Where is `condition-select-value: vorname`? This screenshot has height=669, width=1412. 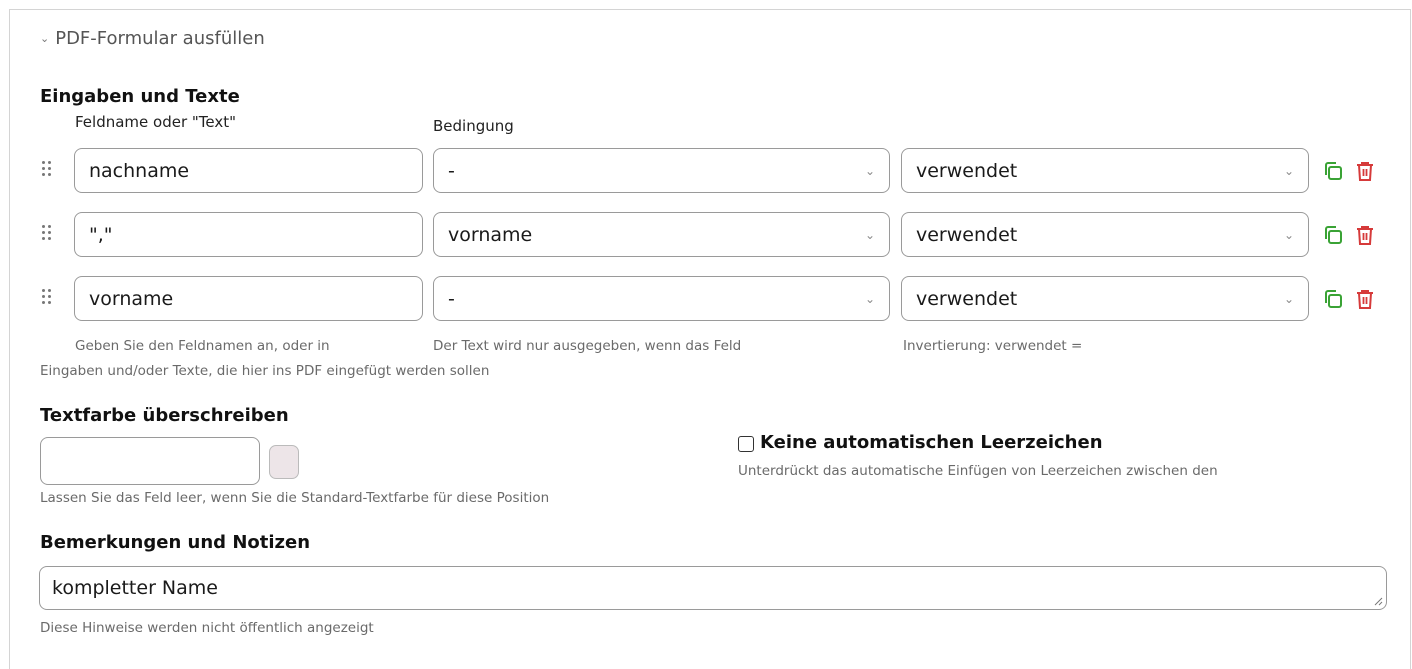
condition-select-value: vorname is located at coordinates (490, 234).